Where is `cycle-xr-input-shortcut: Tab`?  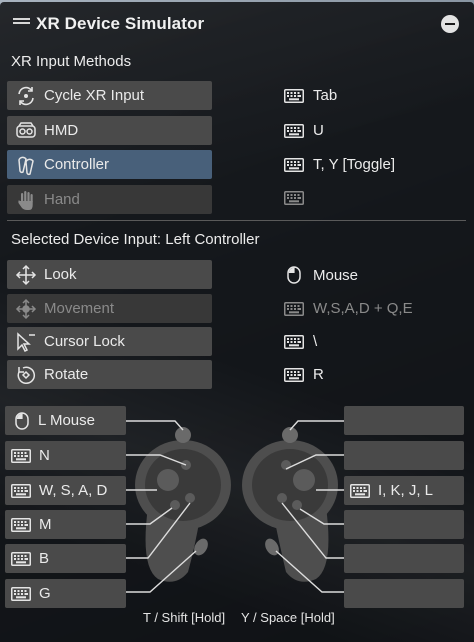 cycle-xr-input-shortcut: Tab is located at coordinates (310, 95).